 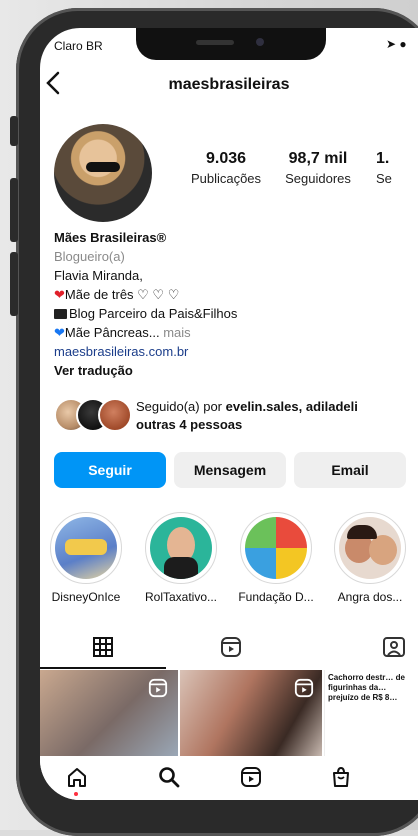 I want to click on message-button: Mensagem, so click(x=230, y=470).